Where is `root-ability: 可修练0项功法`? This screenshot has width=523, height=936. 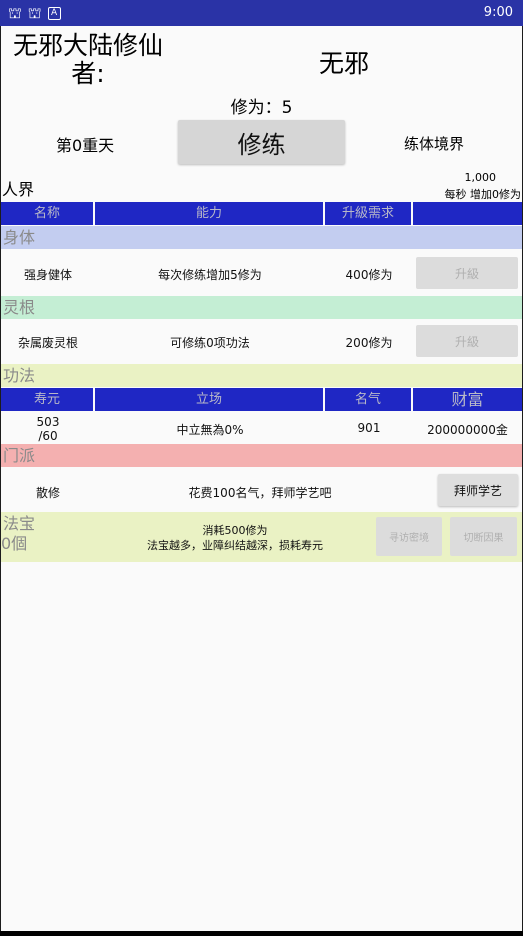
root-ability: 可修练0项功法 is located at coordinates (210, 343).